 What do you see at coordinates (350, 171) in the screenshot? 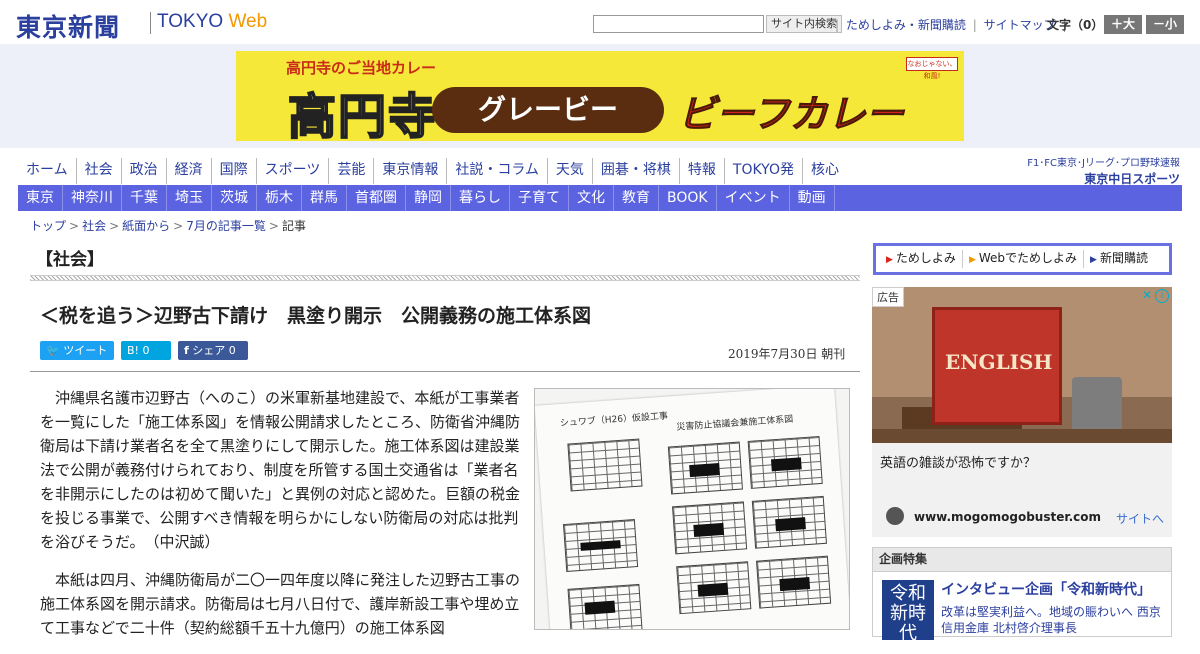
I see `nav-item-entertainment: 芸能` at bounding box center [350, 171].